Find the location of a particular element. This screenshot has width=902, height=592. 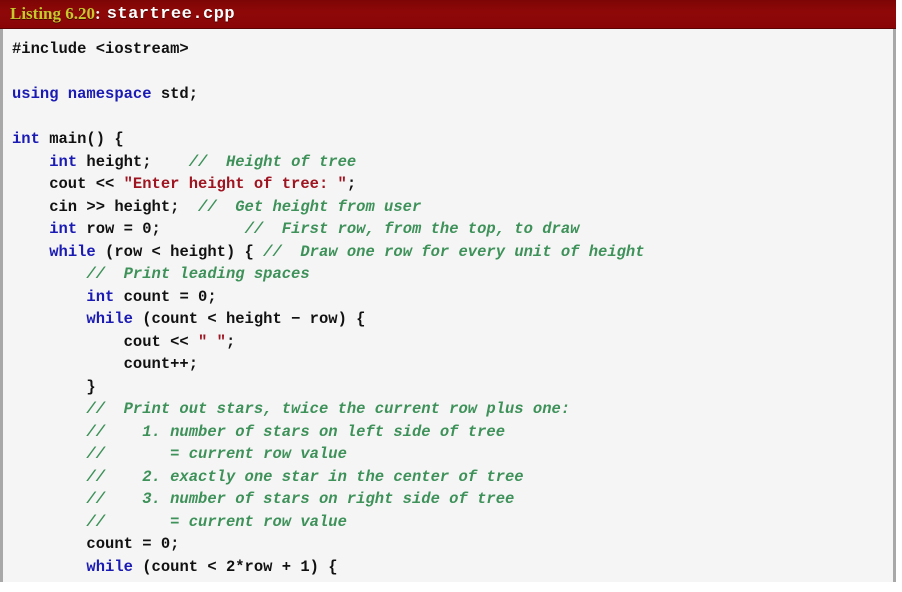

code-token-pln: cin >> height; is located at coordinates (105, 206).